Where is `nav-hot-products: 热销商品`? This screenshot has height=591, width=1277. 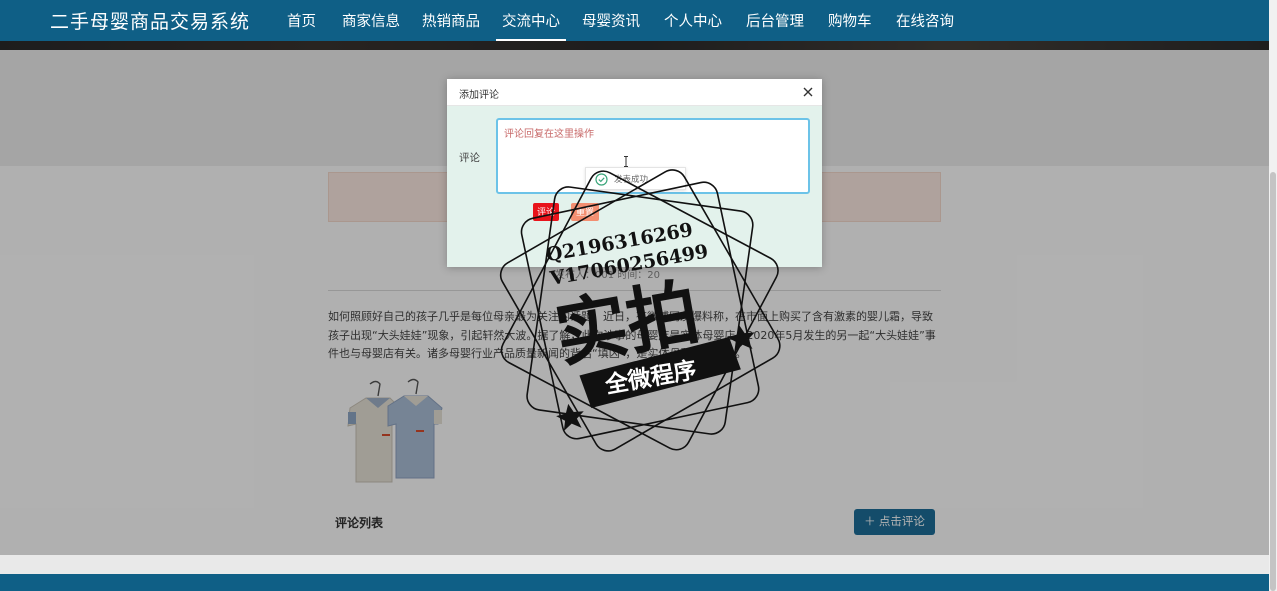 nav-hot-products: 热销商品 is located at coordinates (451, 20).